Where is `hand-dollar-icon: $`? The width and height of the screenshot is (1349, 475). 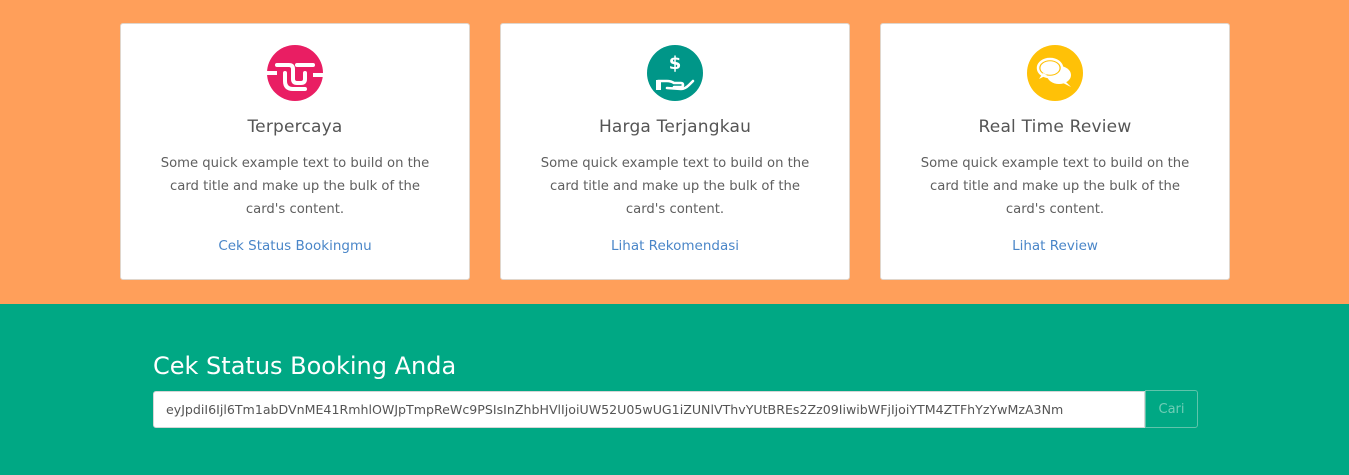
hand-dollar-icon: $ is located at coordinates (675, 73).